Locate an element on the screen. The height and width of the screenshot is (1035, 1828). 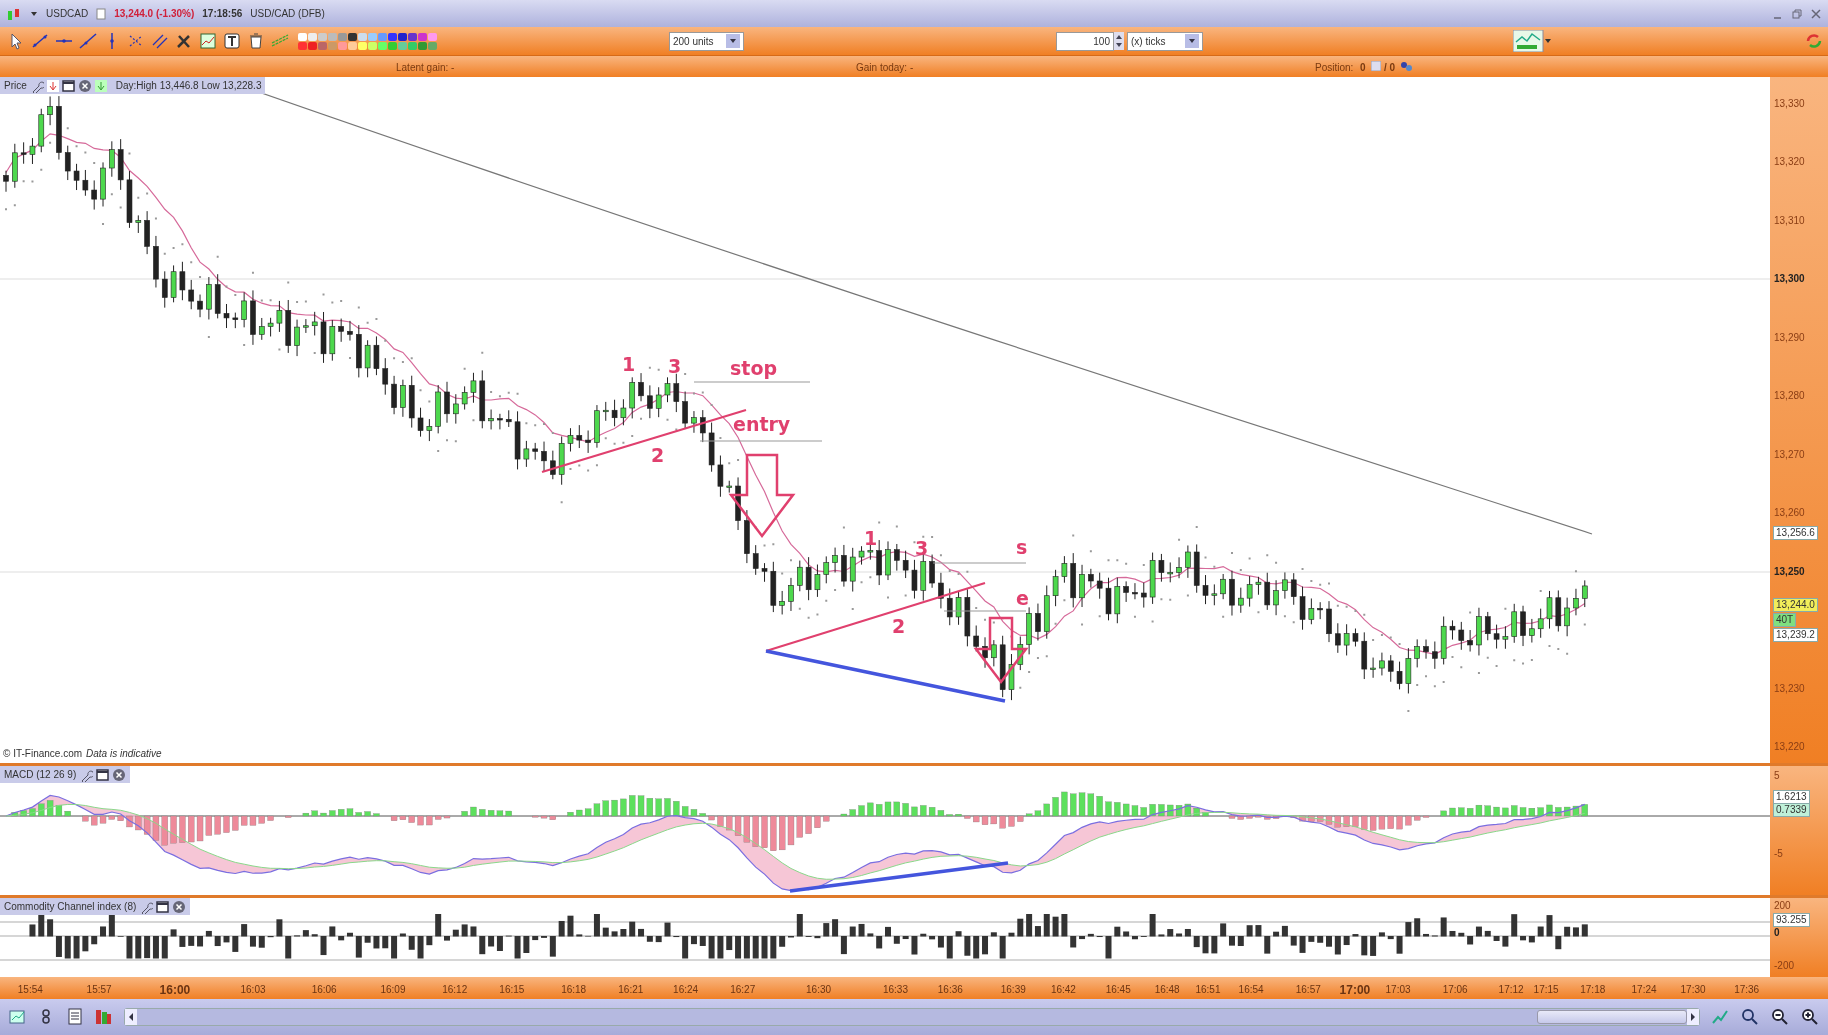
time-axis-label: 16:03 is located at coordinates (253, 990).